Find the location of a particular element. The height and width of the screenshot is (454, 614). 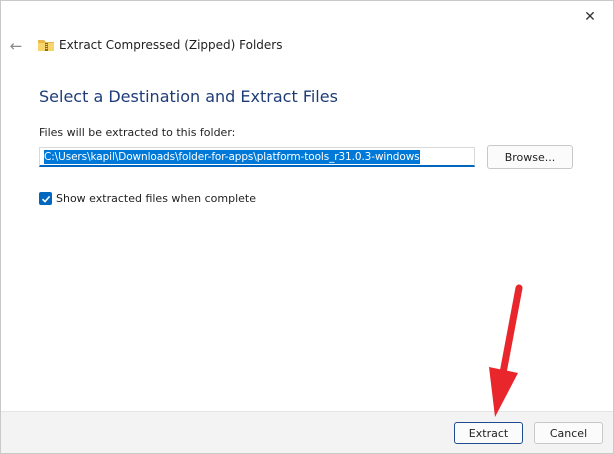

dialog-title-row: Extract Compressed (Zipped) Folders is located at coordinates (160, 45).